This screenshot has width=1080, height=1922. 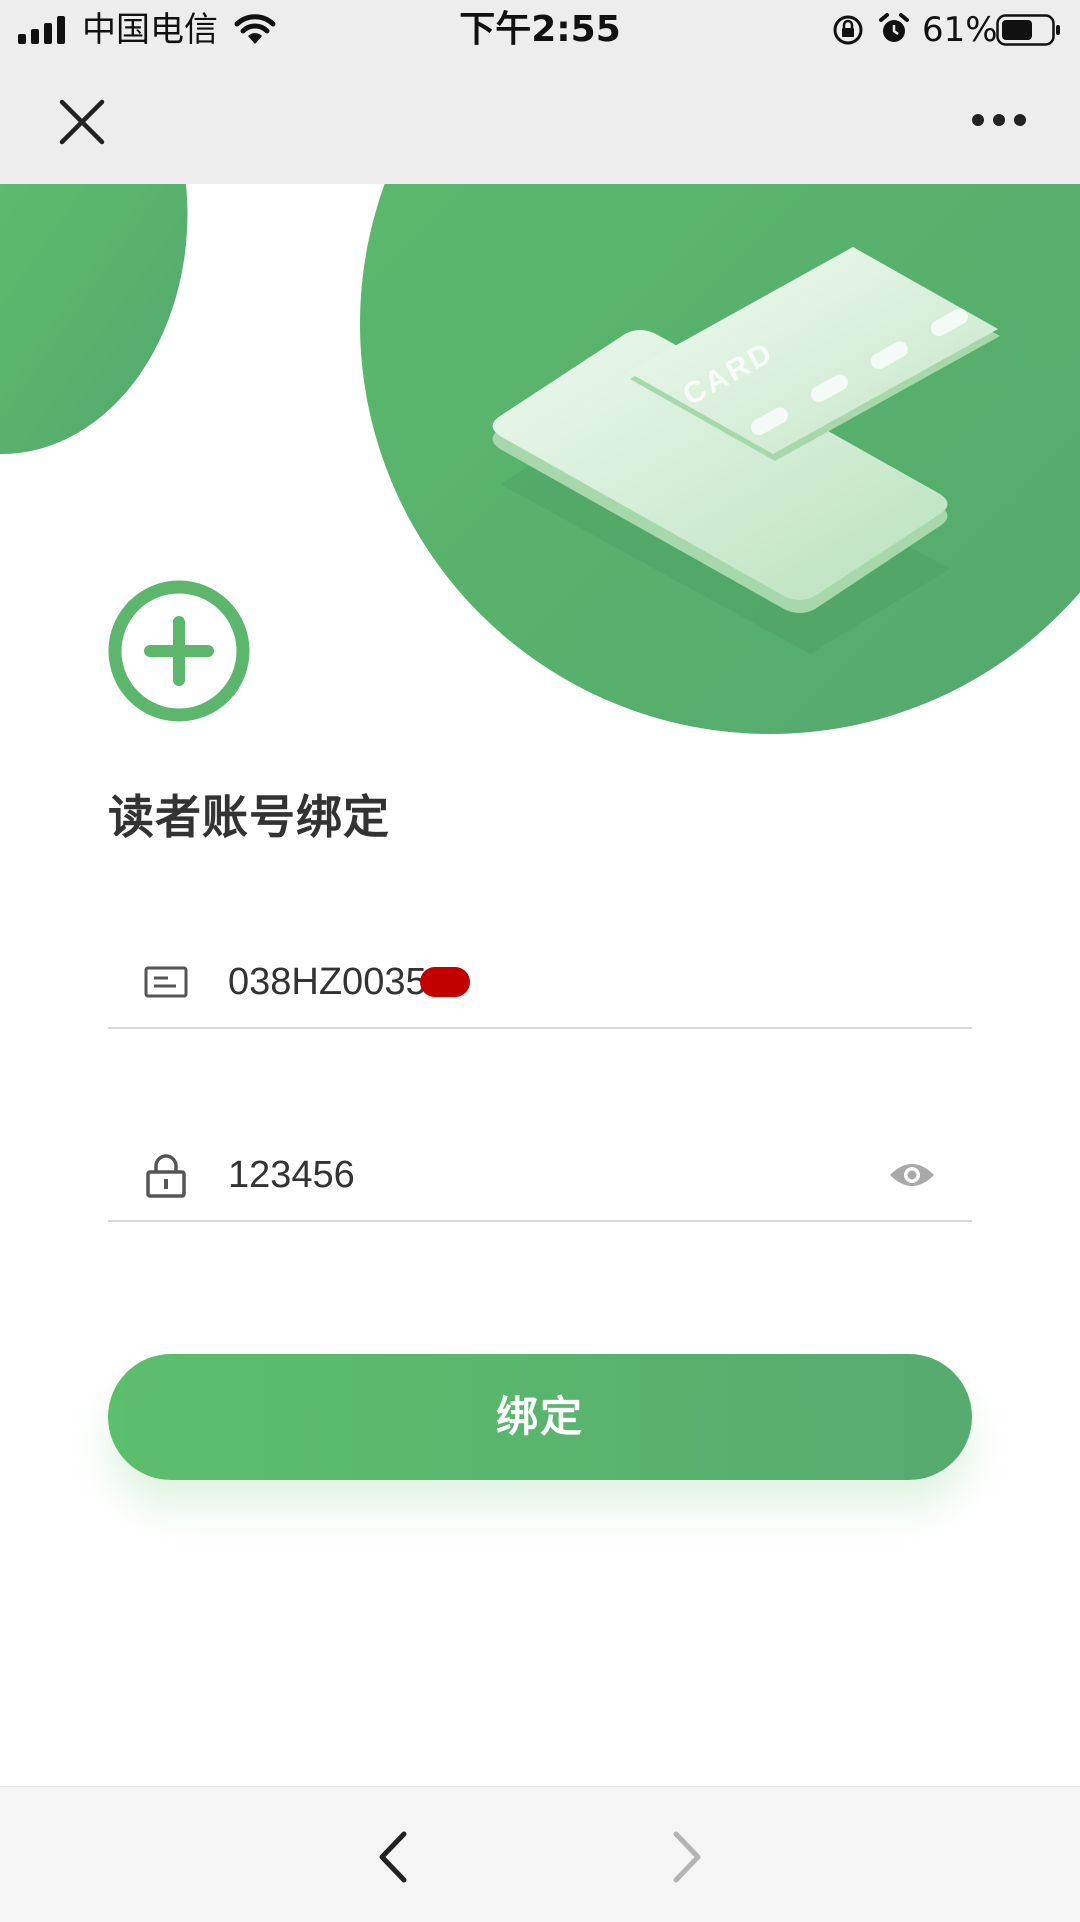 What do you see at coordinates (166, 1176) in the screenshot?
I see `lock-icon` at bounding box center [166, 1176].